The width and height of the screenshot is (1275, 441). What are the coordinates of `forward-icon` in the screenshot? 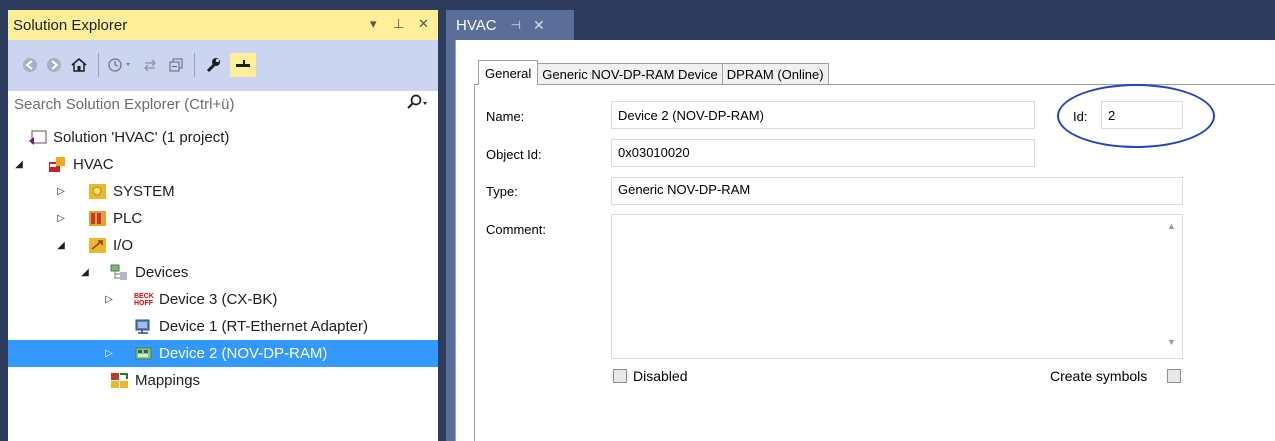 It's located at (54, 65).